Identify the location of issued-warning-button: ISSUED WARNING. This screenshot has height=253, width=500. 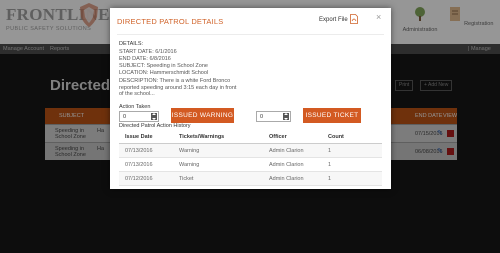
(202, 115).